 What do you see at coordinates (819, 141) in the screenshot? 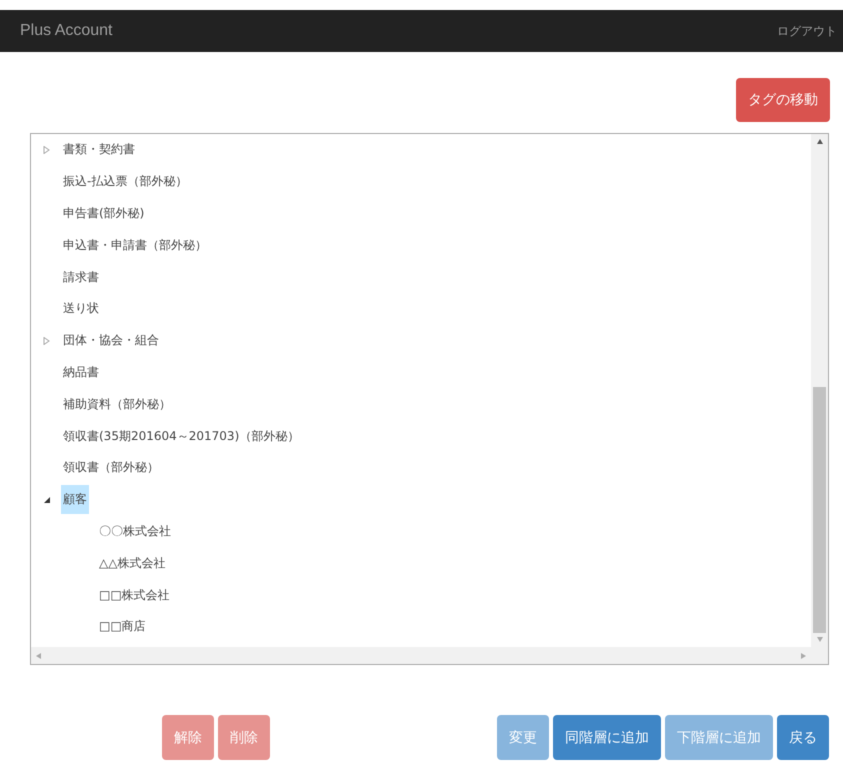
I see `scroll-up-arrow-icon` at bounding box center [819, 141].